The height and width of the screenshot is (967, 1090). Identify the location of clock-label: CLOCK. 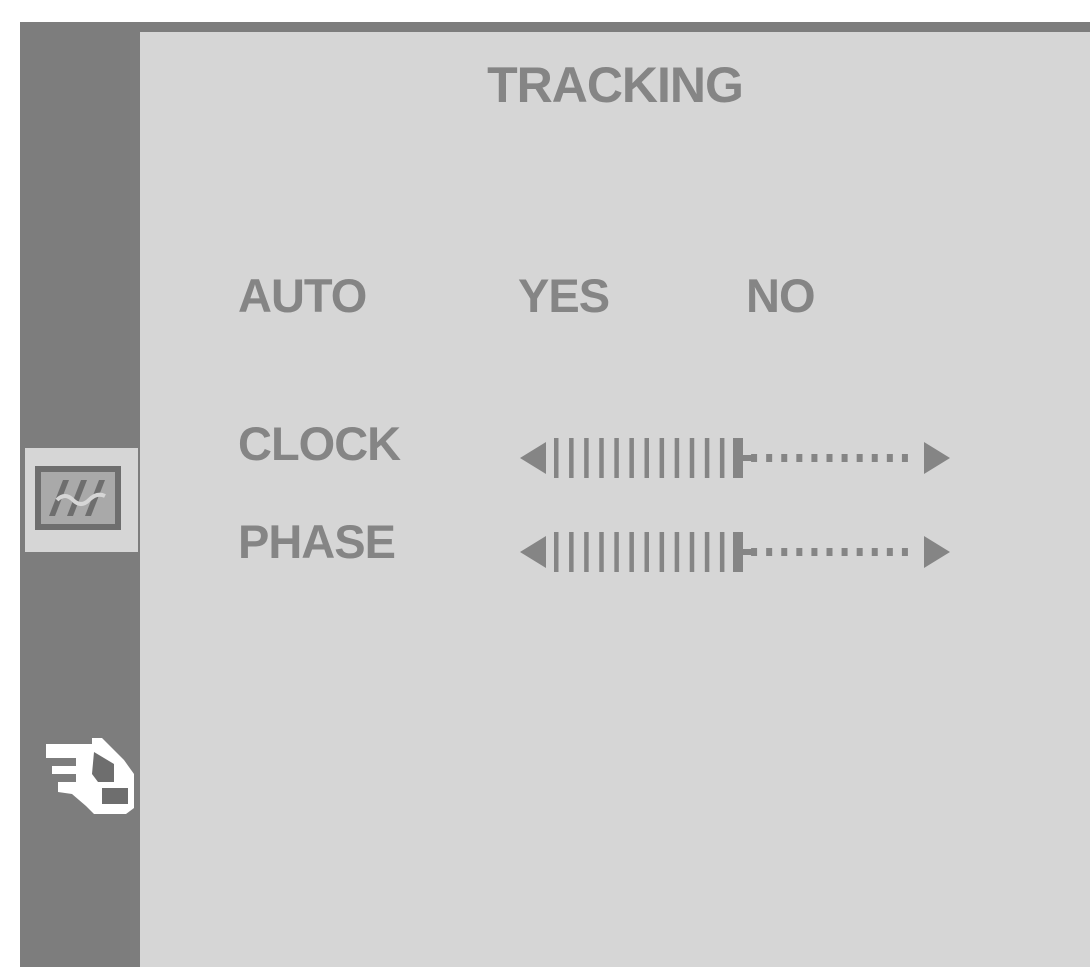
(319, 443).